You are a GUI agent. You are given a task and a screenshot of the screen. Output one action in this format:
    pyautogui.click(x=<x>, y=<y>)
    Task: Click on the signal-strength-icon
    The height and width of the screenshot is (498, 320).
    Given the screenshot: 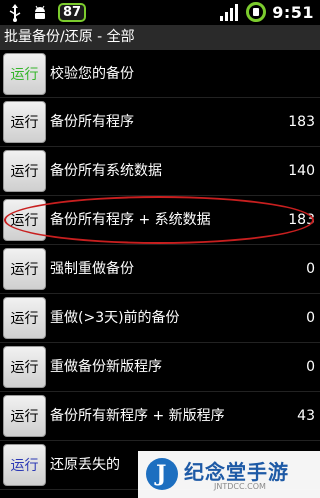 What is the action you would take?
    pyautogui.click(x=230, y=12)
    